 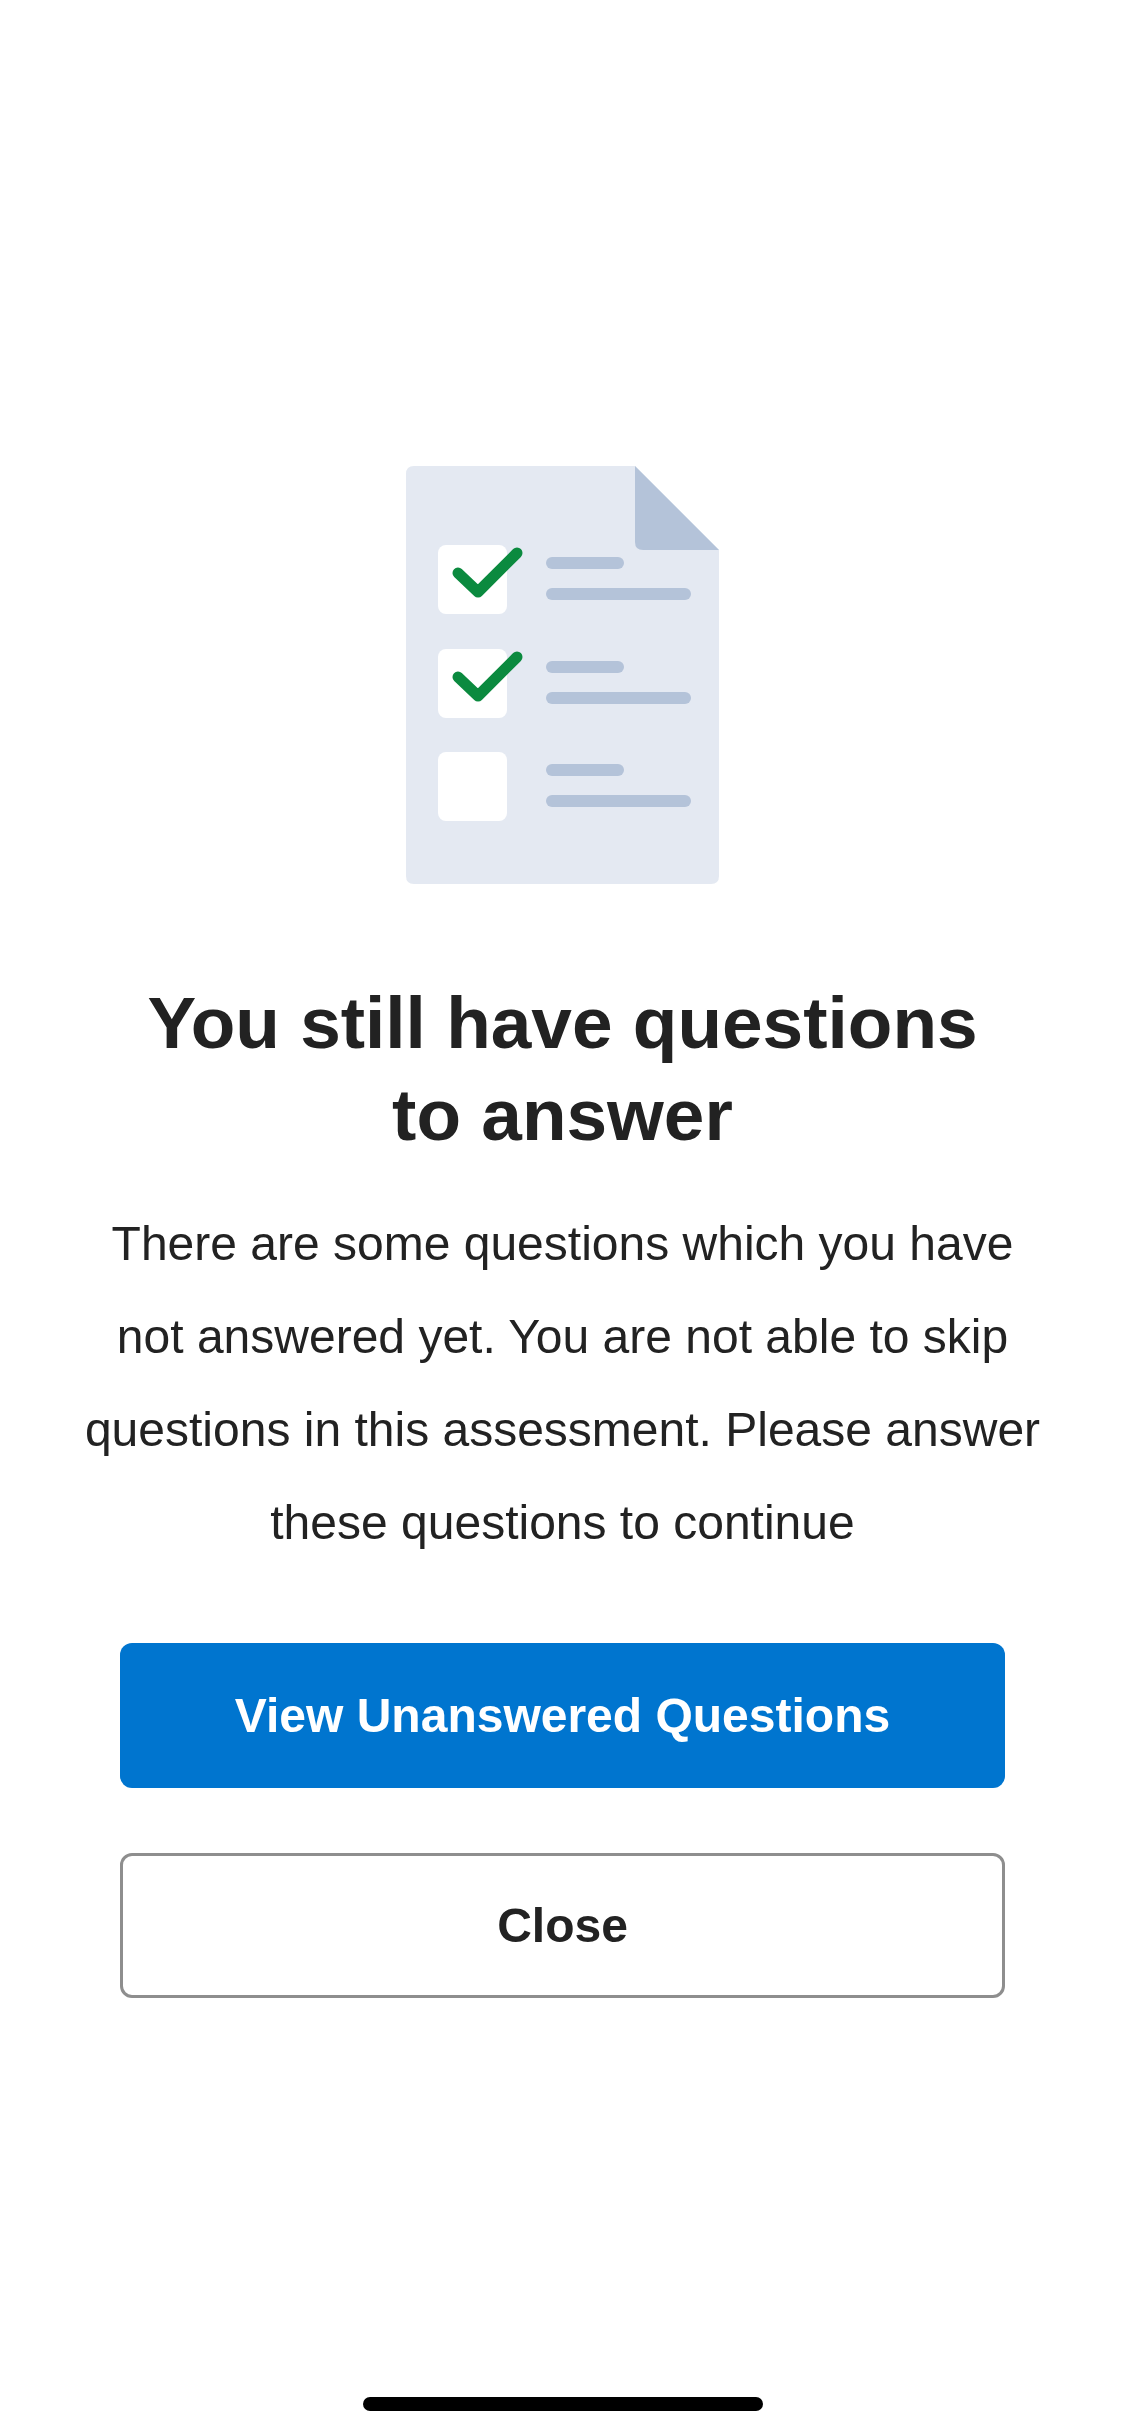 I want to click on view-unanswered-button: View Unanswered Questions, so click(x=562, y=1715).